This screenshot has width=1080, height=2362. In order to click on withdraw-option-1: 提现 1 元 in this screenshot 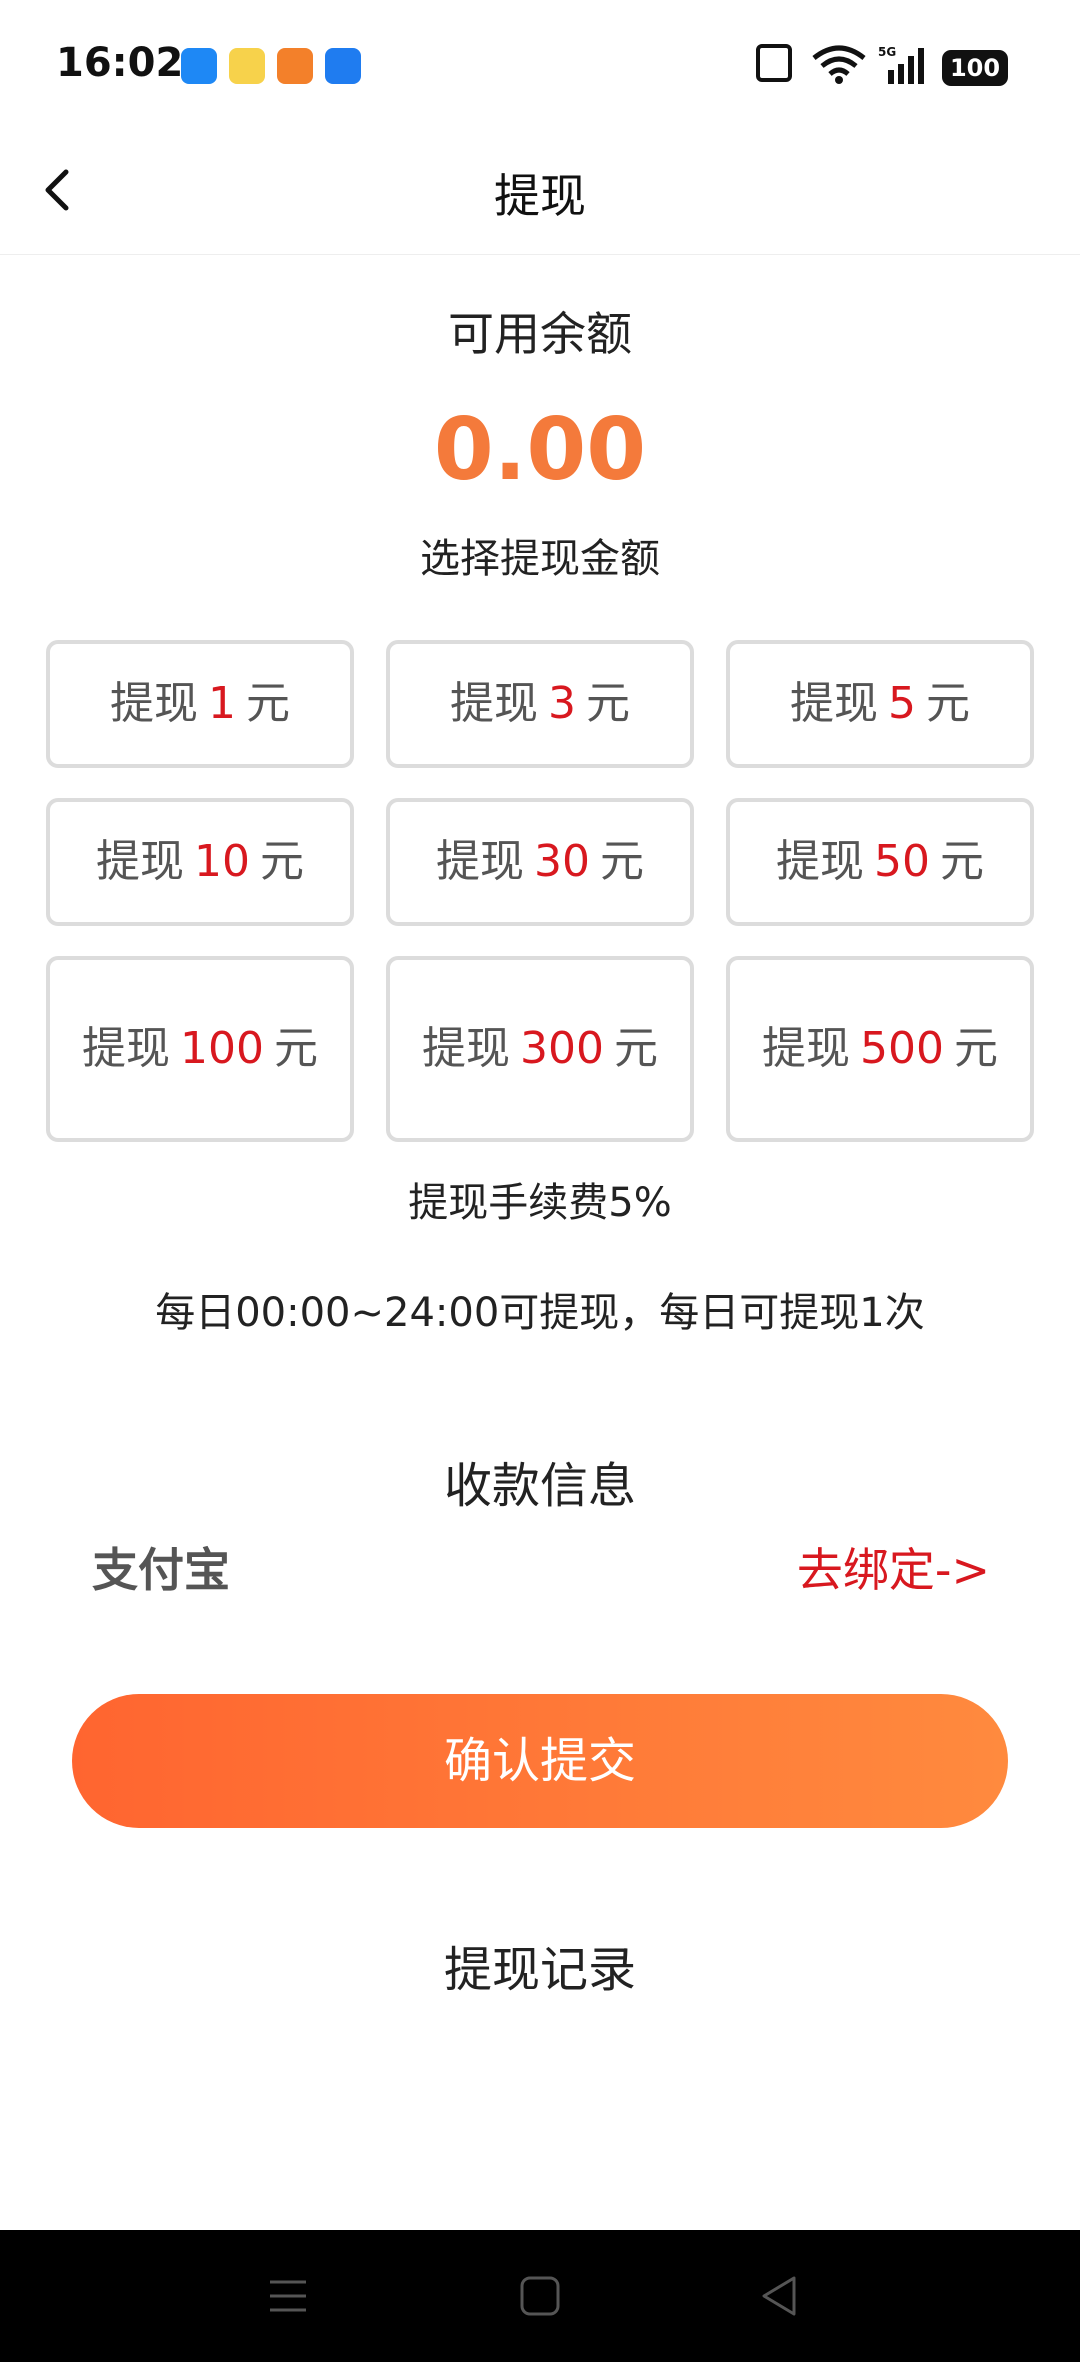, I will do `click(200, 704)`.